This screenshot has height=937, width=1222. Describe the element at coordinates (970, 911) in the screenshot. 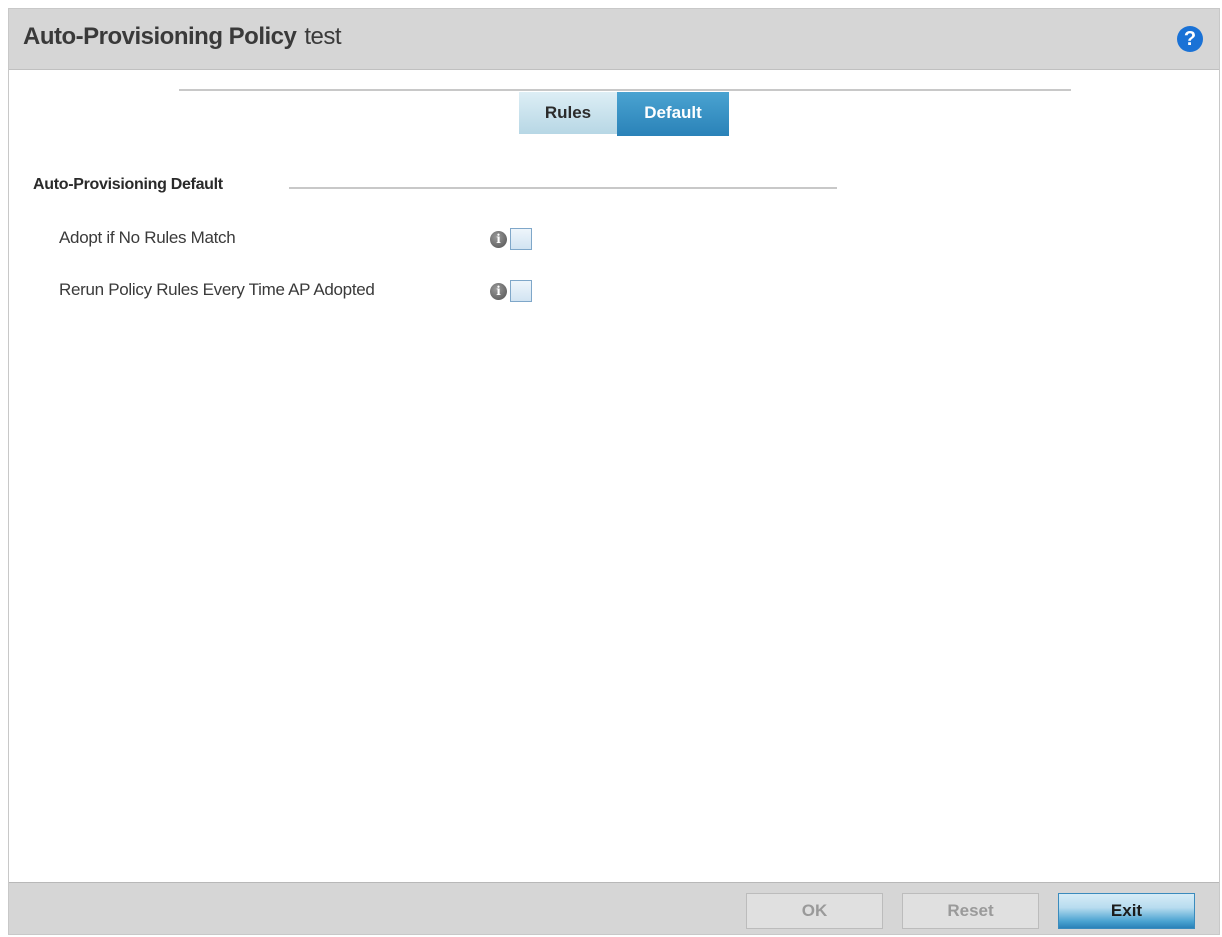

I see `reset-button: Reset` at that location.